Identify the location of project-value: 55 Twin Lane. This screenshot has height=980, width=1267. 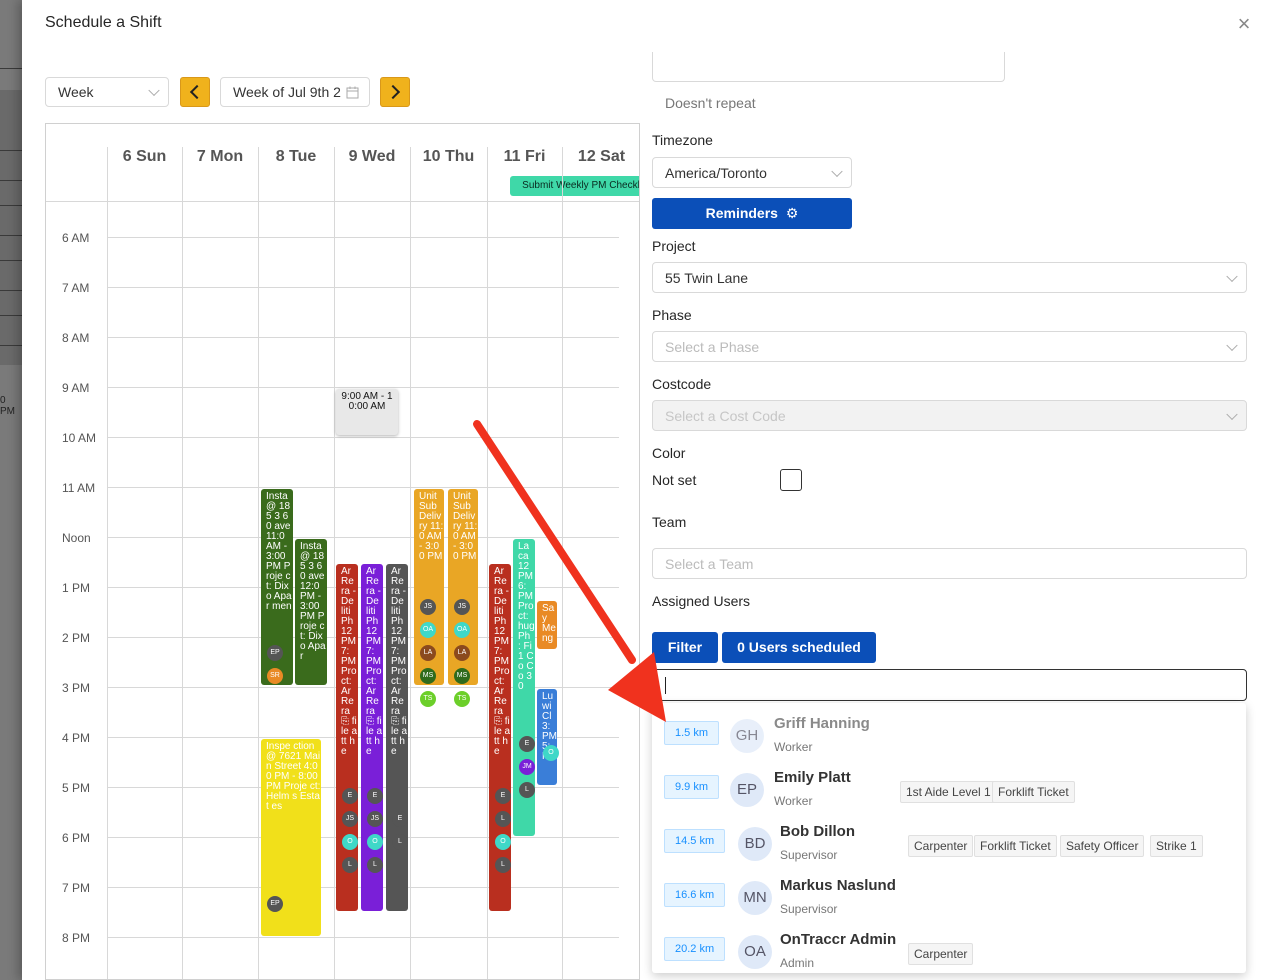
(707, 277).